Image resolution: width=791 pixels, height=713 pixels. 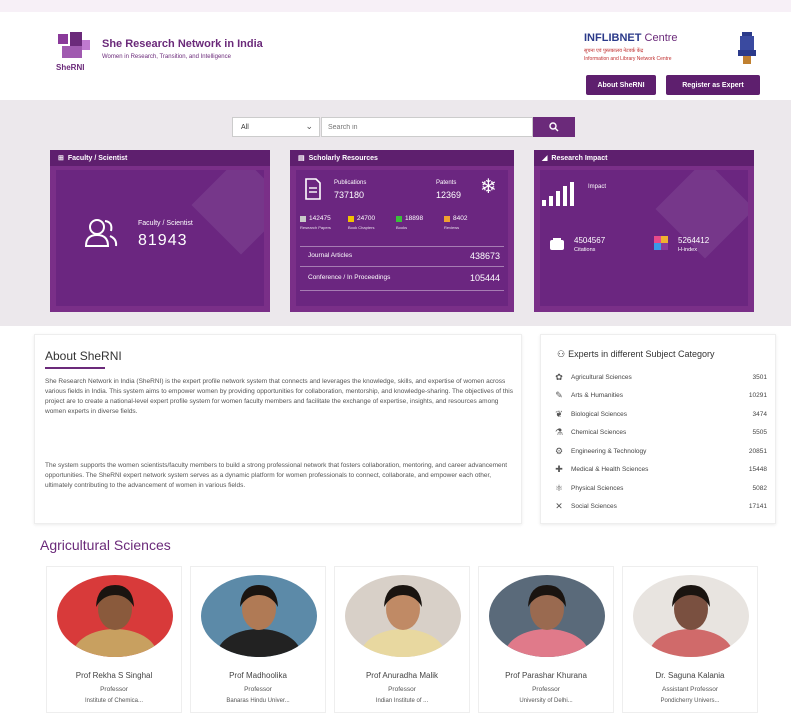 I want to click on category-count: 3501, so click(x=759, y=377).